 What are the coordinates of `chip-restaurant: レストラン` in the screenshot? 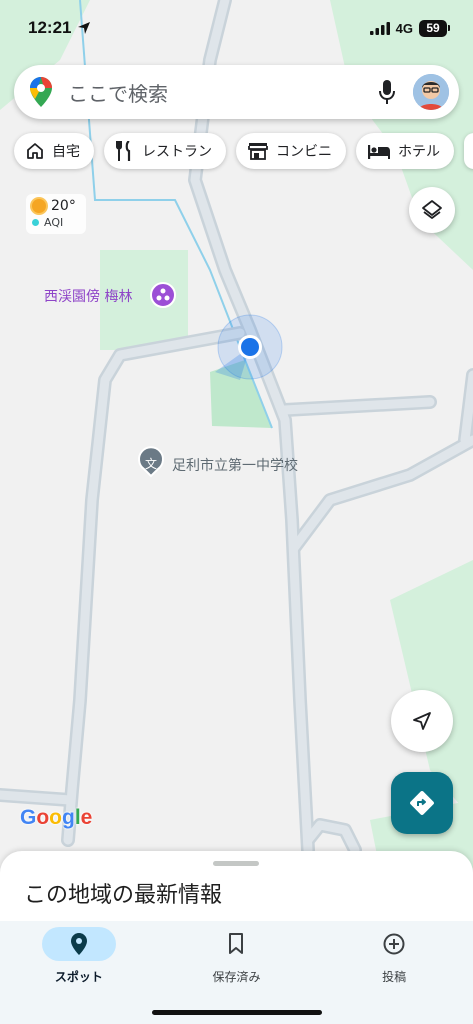 It's located at (165, 151).